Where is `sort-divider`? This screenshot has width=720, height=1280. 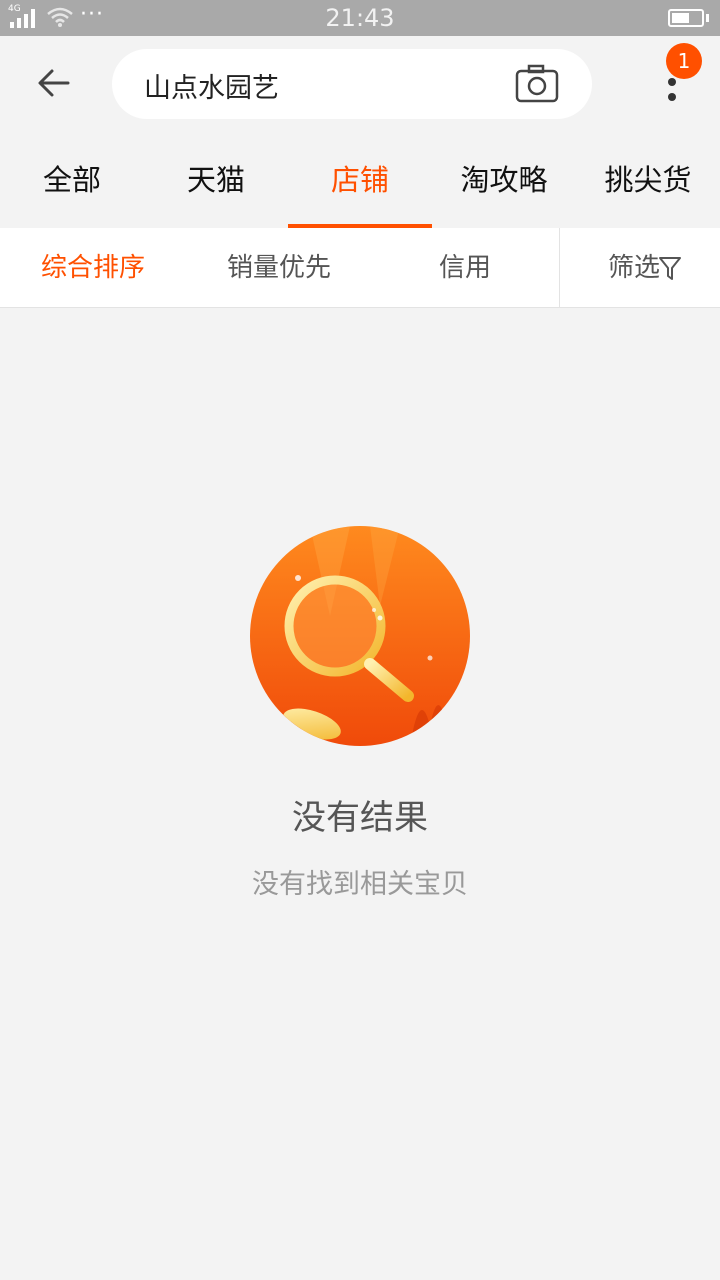 sort-divider is located at coordinates (559, 268).